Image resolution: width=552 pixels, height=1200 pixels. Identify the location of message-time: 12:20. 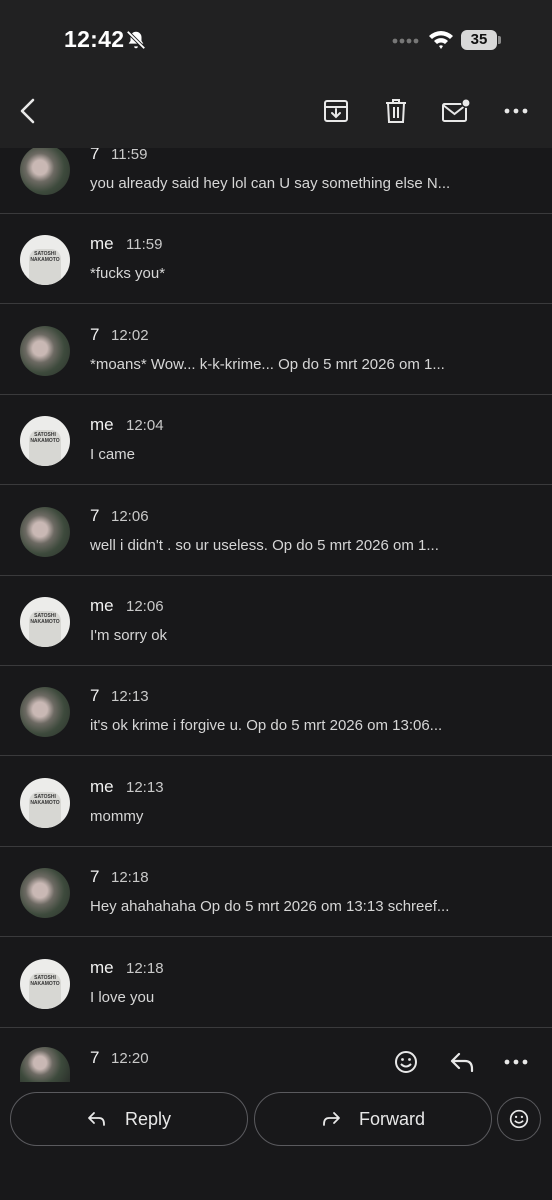
(130, 1058).